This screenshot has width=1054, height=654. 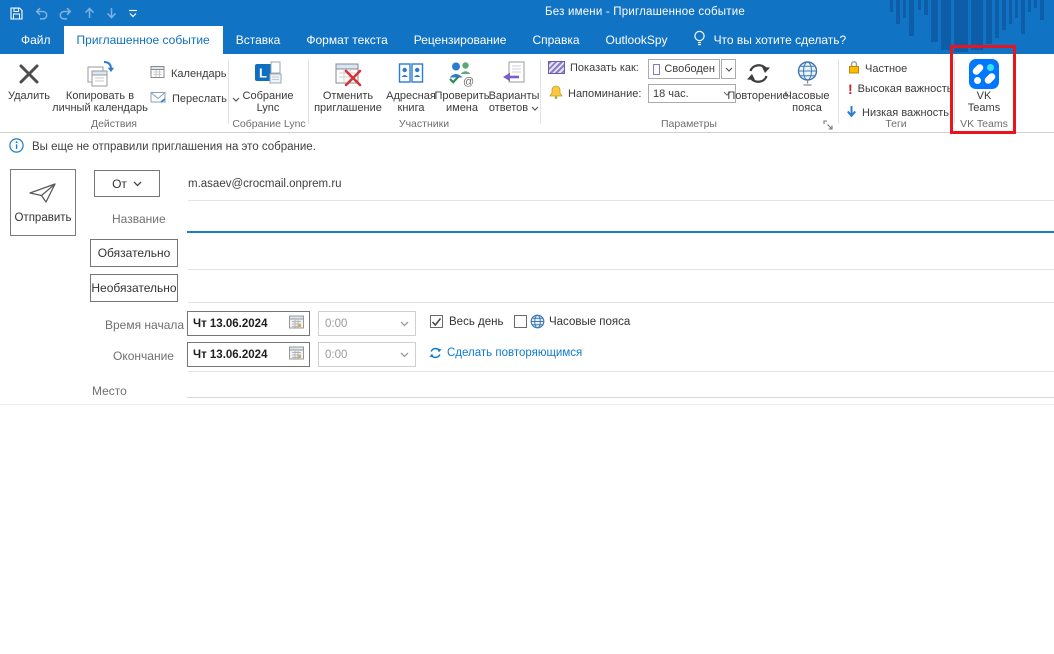 I want to click on tab-format-text: Формат текста, so click(x=346, y=40).